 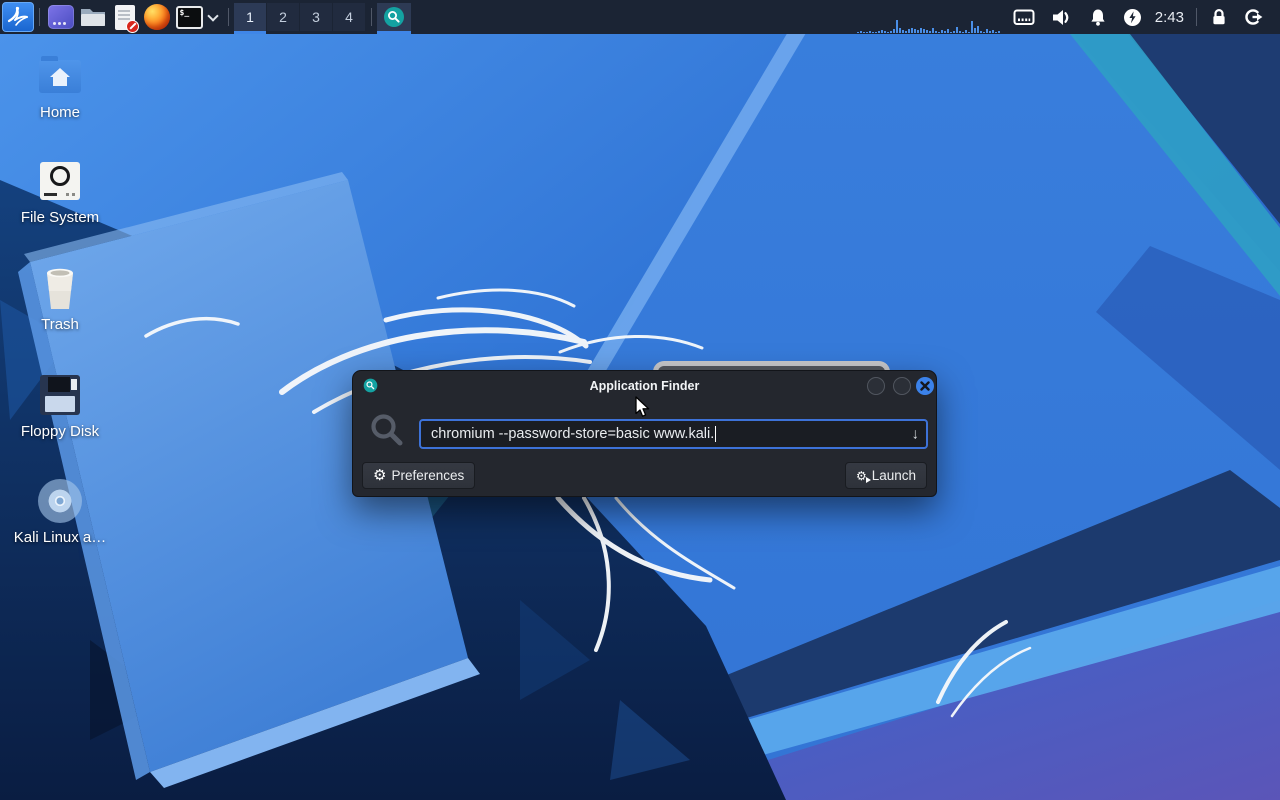 I want to click on text-caret, so click(x=716, y=434).